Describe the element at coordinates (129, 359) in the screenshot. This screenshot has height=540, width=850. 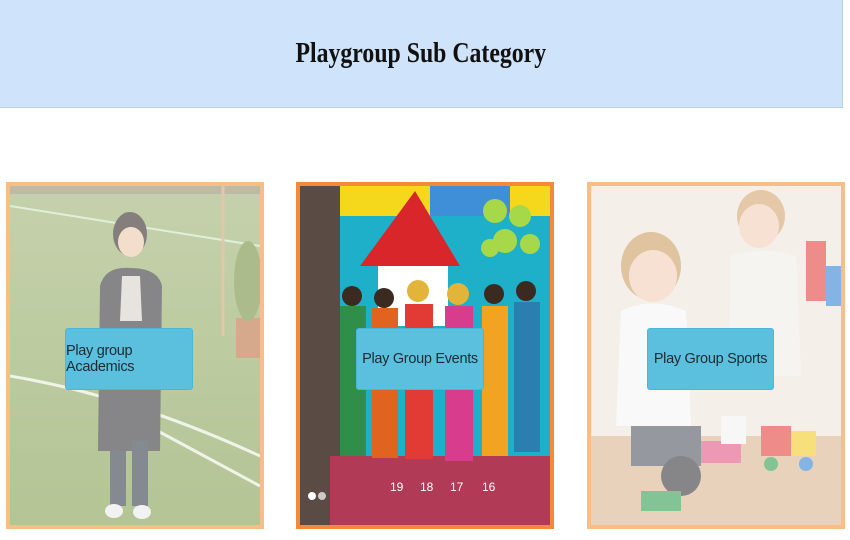
I see `academics-button: Play group Academics` at that location.